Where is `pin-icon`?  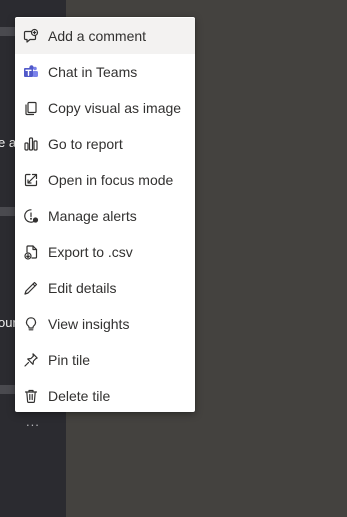
pin-icon is located at coordinates (31, 360).